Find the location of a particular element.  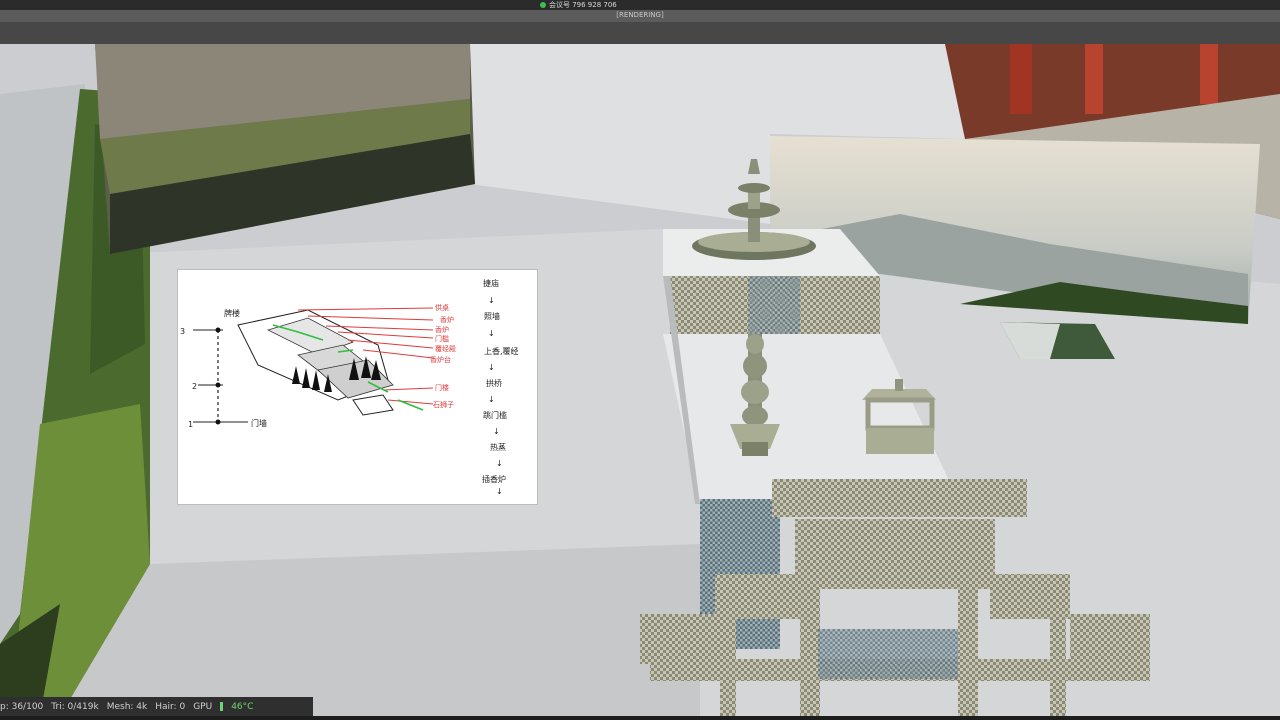

title-bar: 会议号 796 928 706 is located at coordinates (640, 5).